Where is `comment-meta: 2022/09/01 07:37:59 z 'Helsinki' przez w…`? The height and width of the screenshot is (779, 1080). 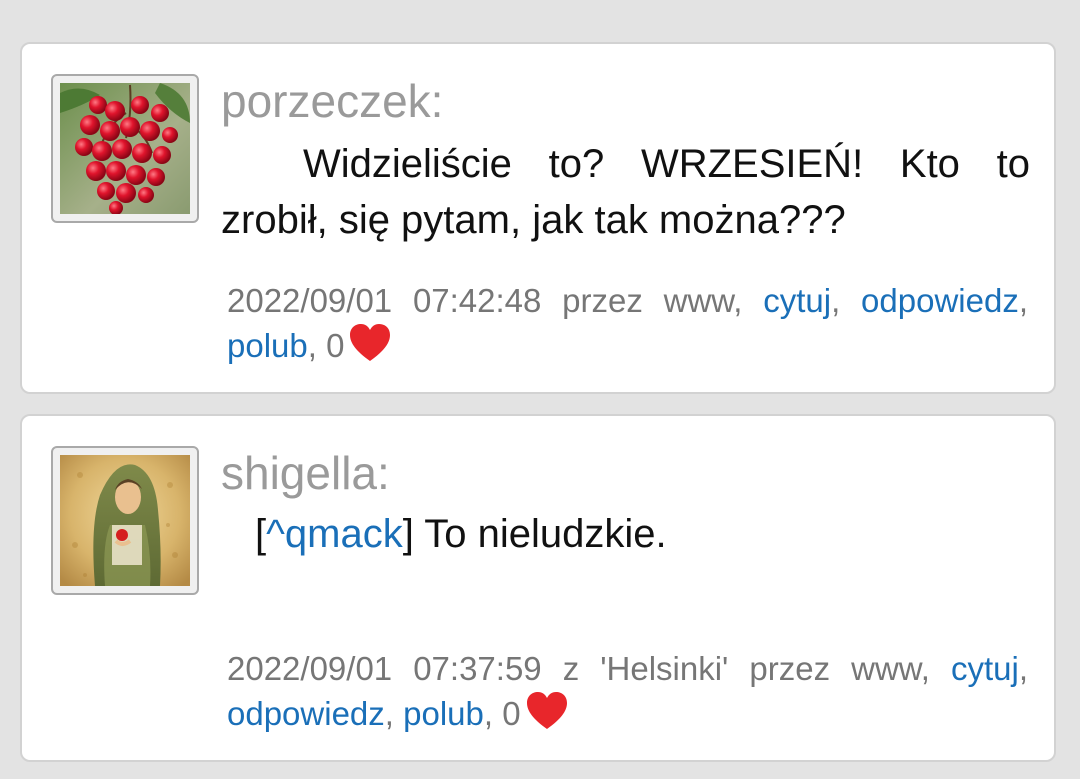 comment-meta: 2022/09/01 07:37:59 z 'Helsinki' przez w… is located at coordinates (627, 694).